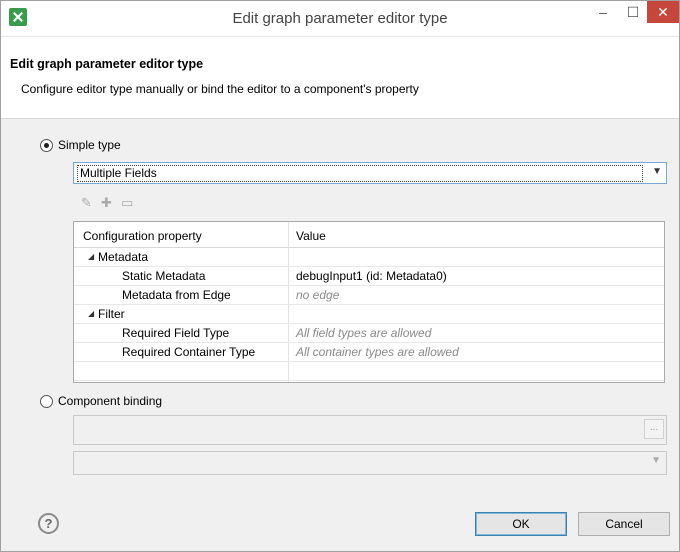 The height and width of the screenshot is (552, 680). What do you see at coordinates (127, 203) in the screenshot?
I see `remove-icon: ▭` at bounding box center [127, 203].